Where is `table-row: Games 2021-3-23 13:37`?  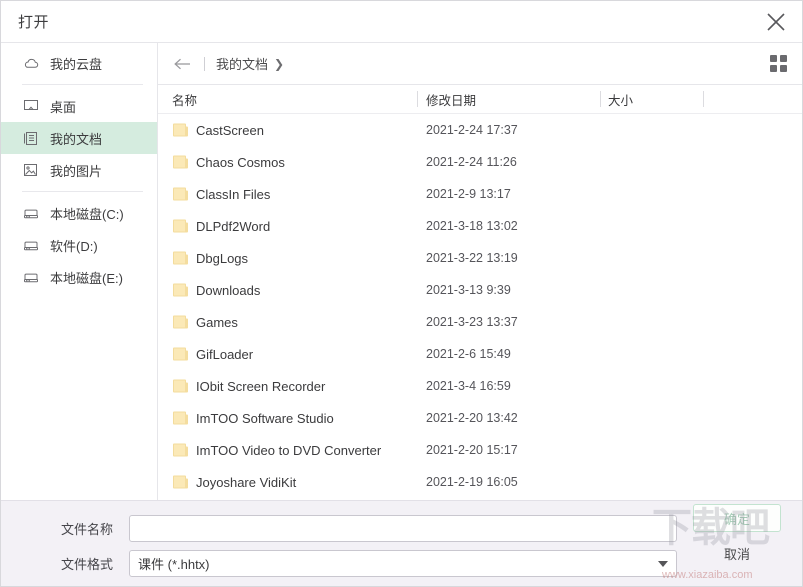 table-row: Games 2021-3-23 13:37 is located at coordinates (480, 322).